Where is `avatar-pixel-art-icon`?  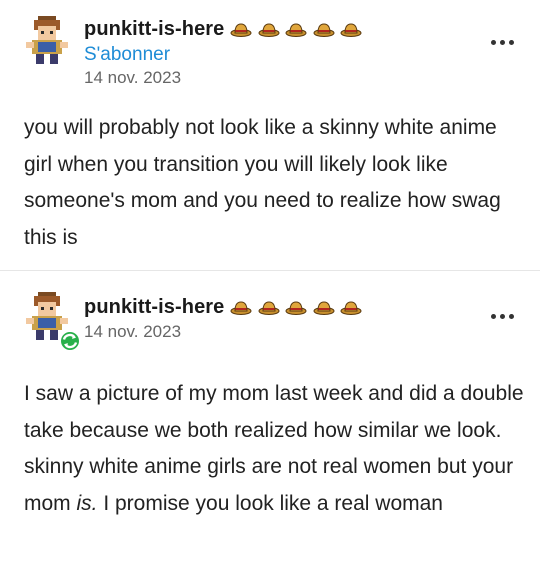
avatar-pixel-art-icon is located at coordinates (47, 40).